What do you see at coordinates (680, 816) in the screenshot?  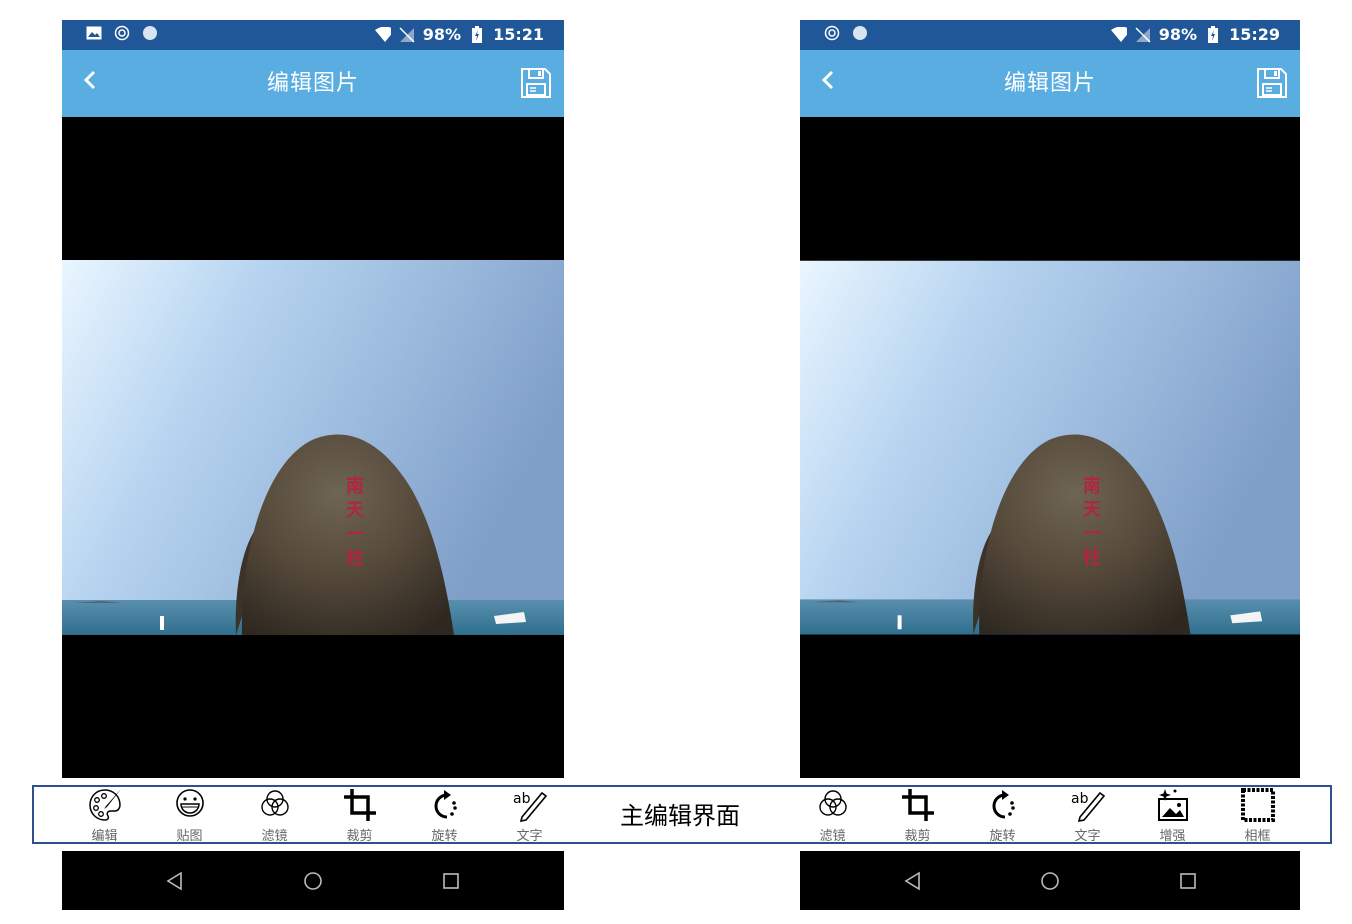 I see `caption-main-edit: 主编辑界面` at bounding box center [680, 816].